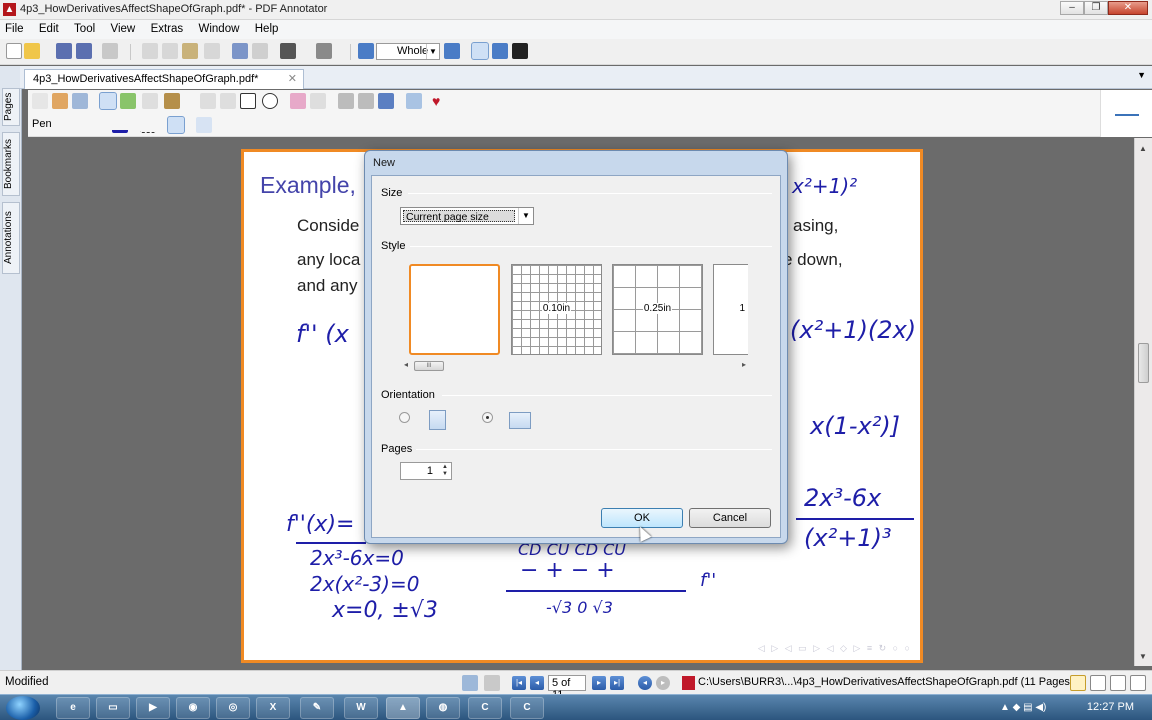  What do you see at coordinates (80, 101) in the screenshot?
I see `zoom-tool-icon` at bounding box center [80, 101].